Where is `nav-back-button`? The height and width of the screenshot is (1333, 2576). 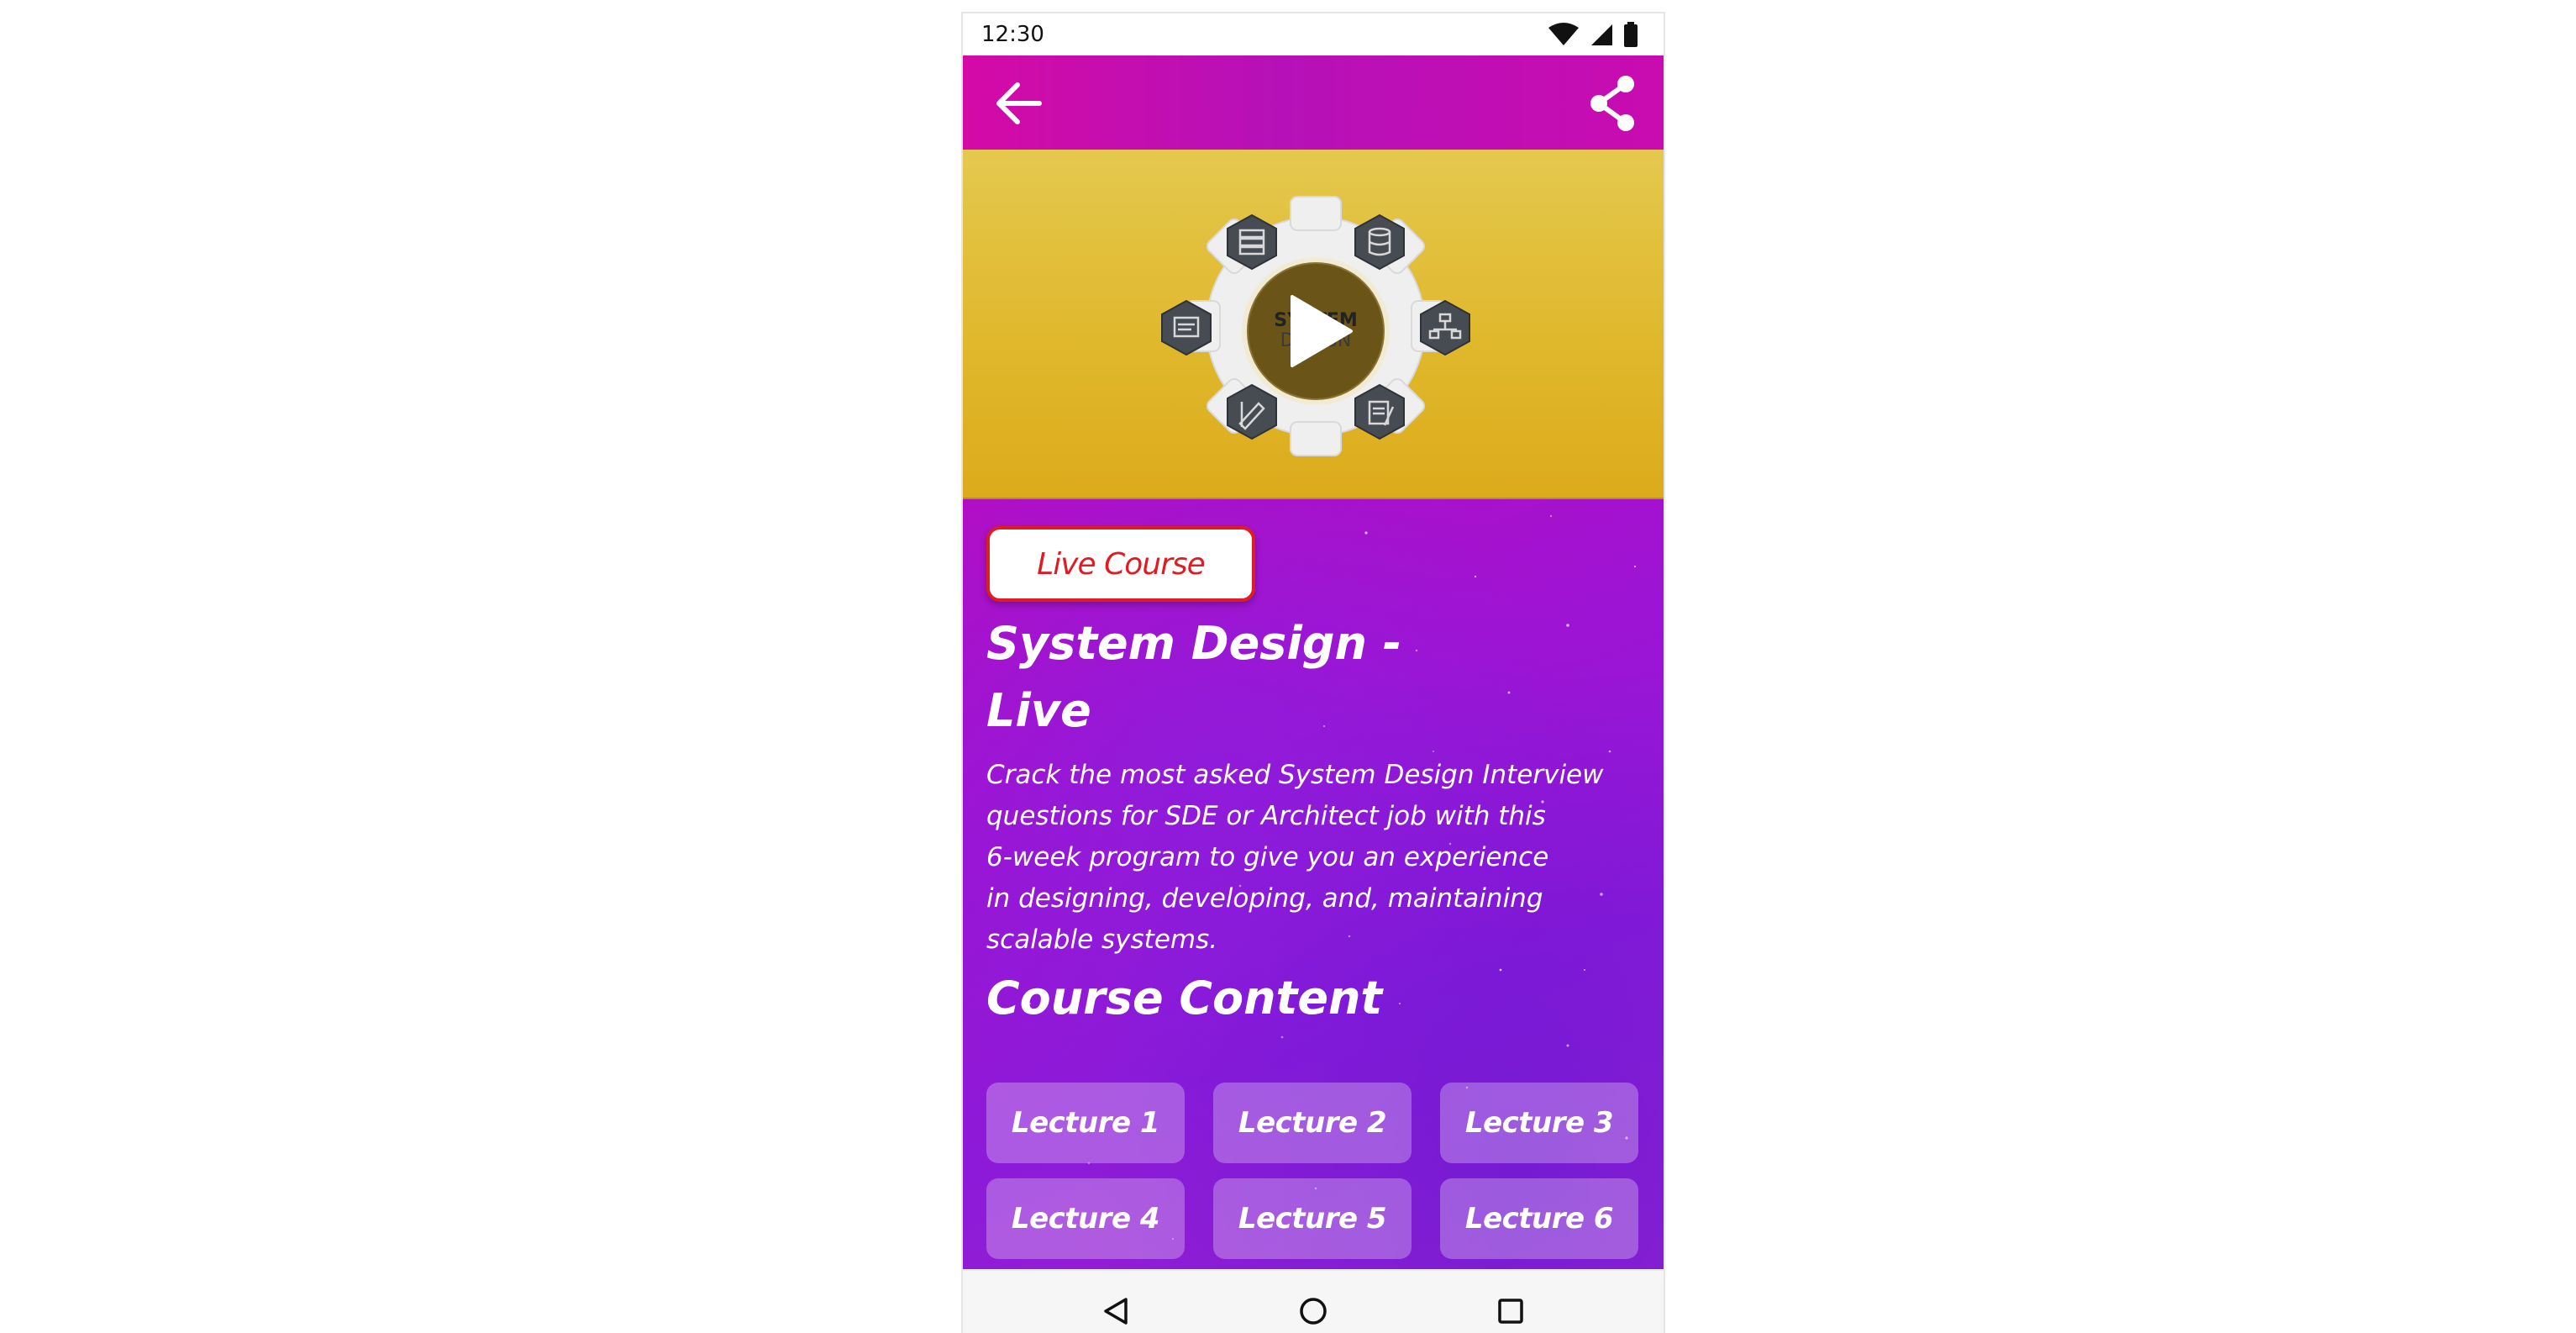 nav-back-button is located at coordinates (1115, 1312).